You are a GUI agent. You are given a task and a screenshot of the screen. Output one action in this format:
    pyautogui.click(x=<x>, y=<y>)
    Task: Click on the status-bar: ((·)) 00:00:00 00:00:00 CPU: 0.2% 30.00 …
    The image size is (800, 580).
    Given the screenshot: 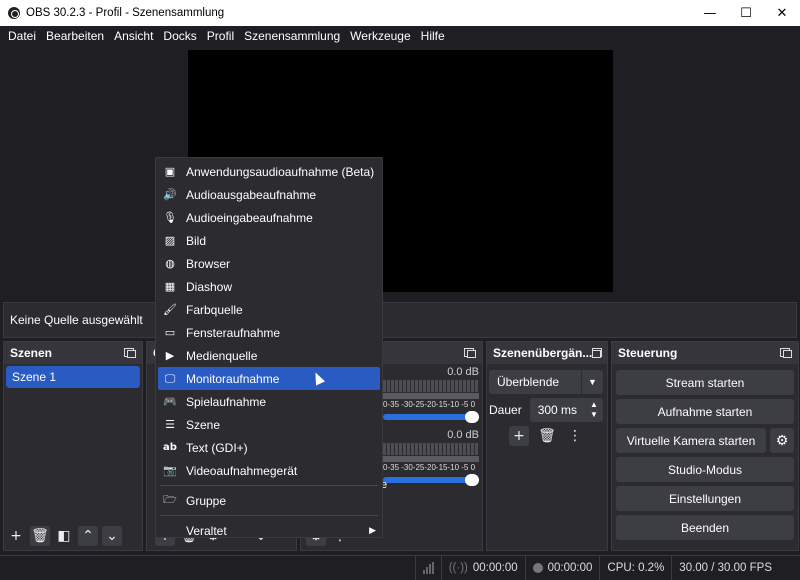 What is the action you would take?
    pyautogui.click(x=400, y=567)
    